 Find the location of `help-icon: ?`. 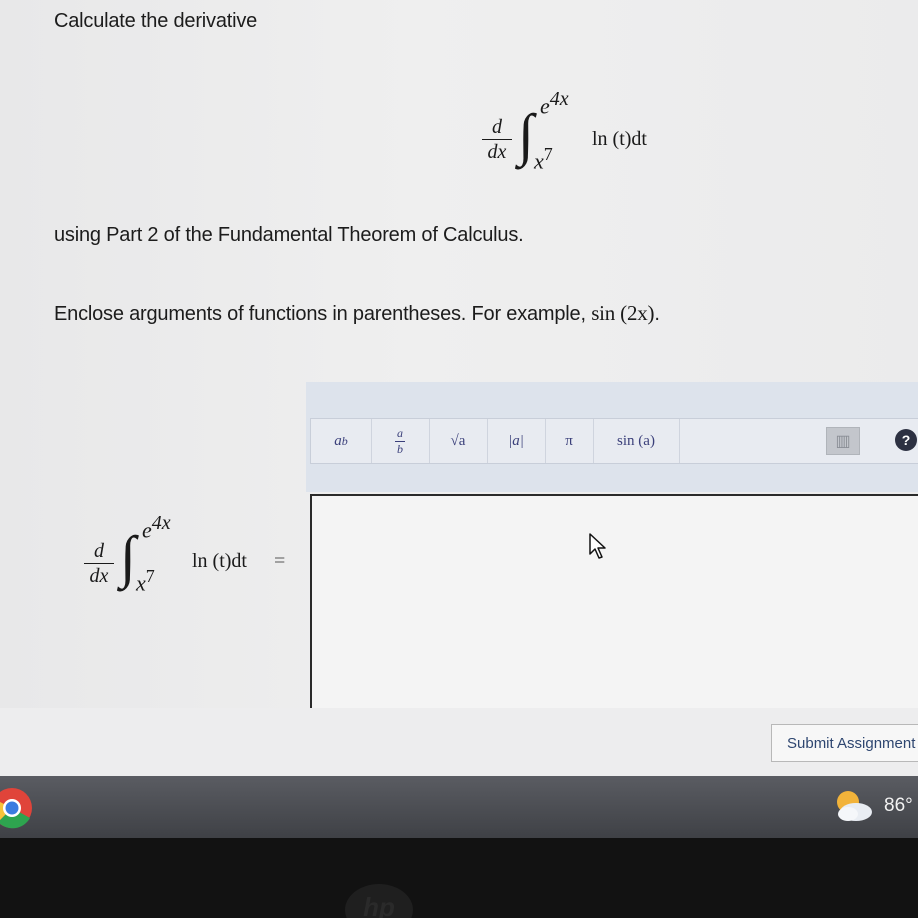

help-icon: ? is located at coordinates (906, 440).